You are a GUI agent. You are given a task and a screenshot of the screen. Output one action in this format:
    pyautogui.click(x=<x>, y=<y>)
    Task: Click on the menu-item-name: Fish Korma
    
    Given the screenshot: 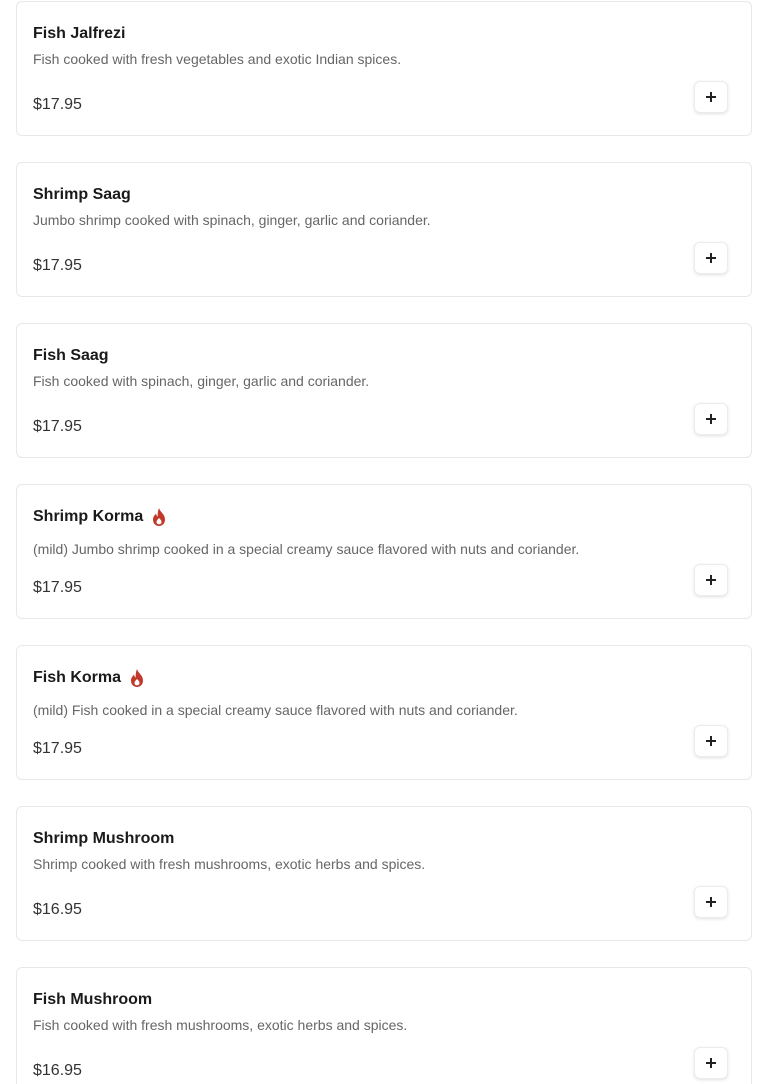 What is the action you would take?
    pyautogui.click(x=77, y=677)
    